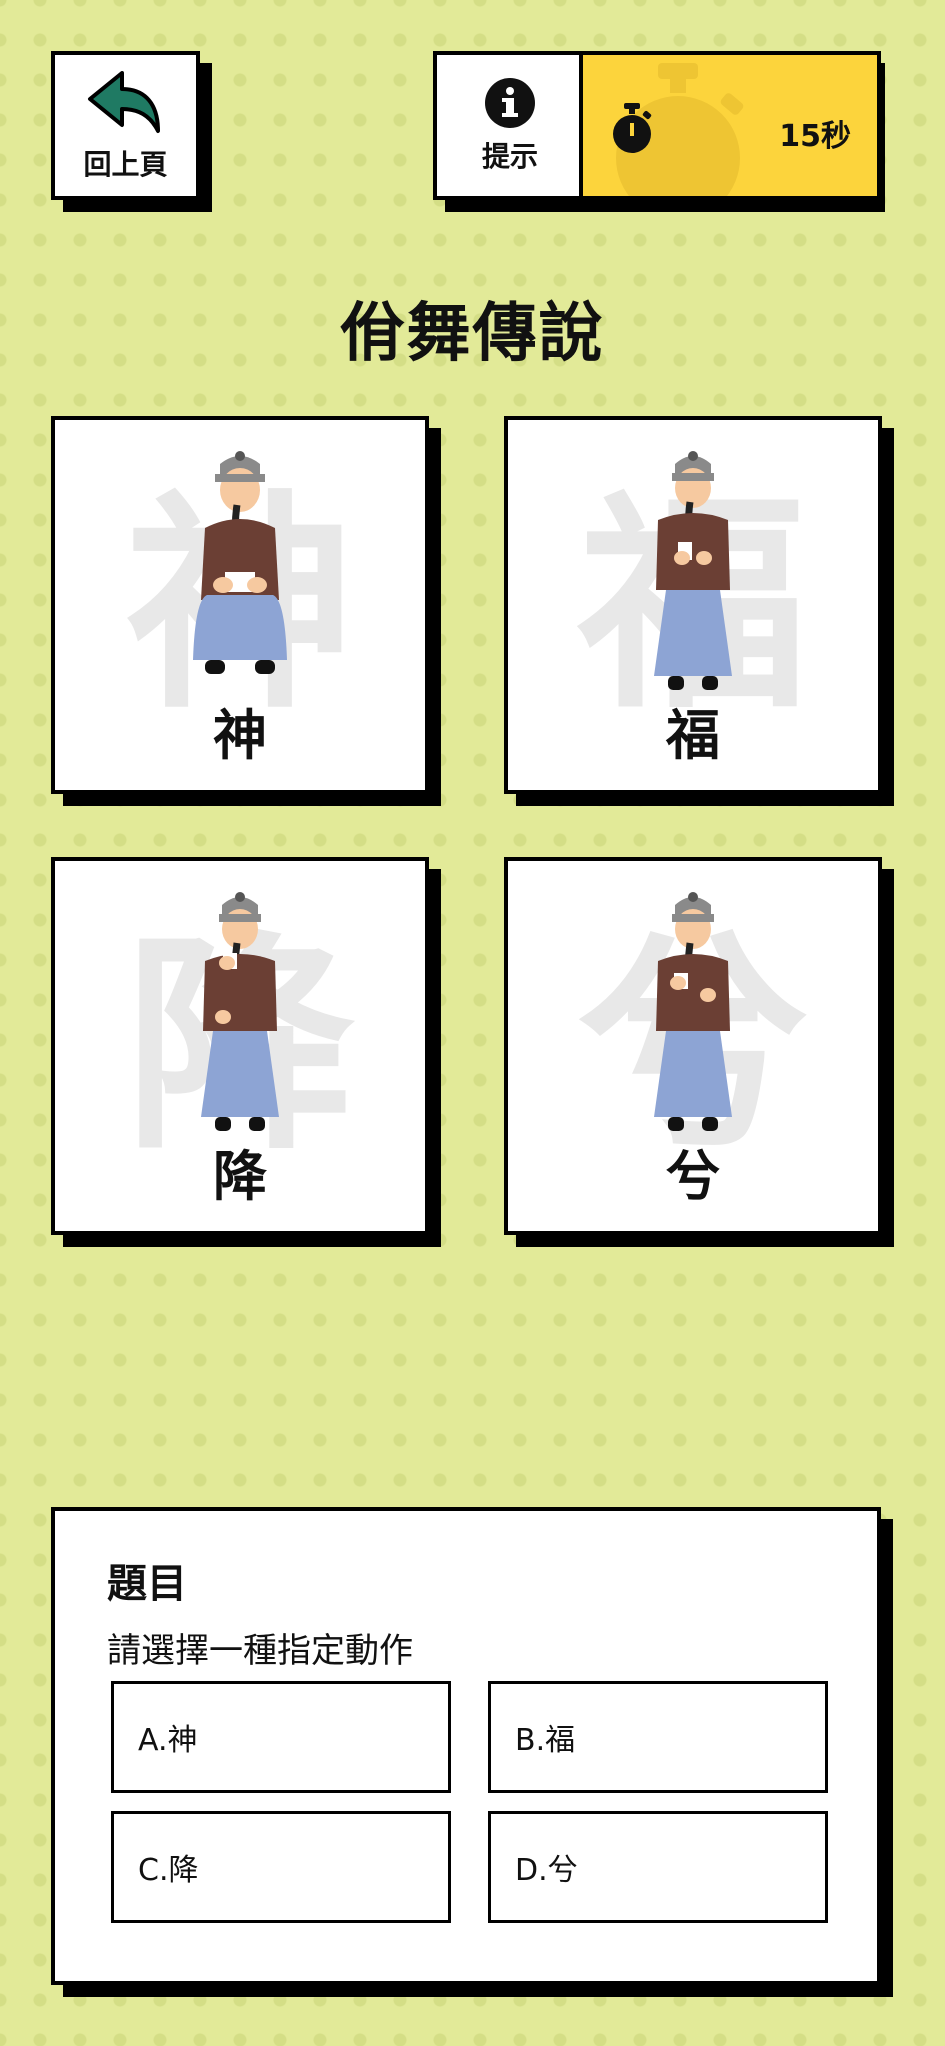  I want to click on hint-button: 提示, so click(508, 125).